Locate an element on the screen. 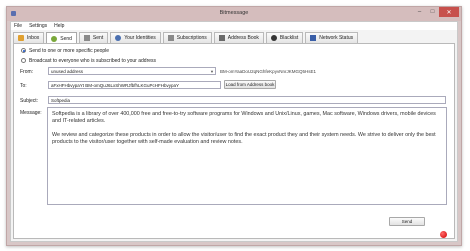  menu-settings: Settings is located at coordinates (38, 26).